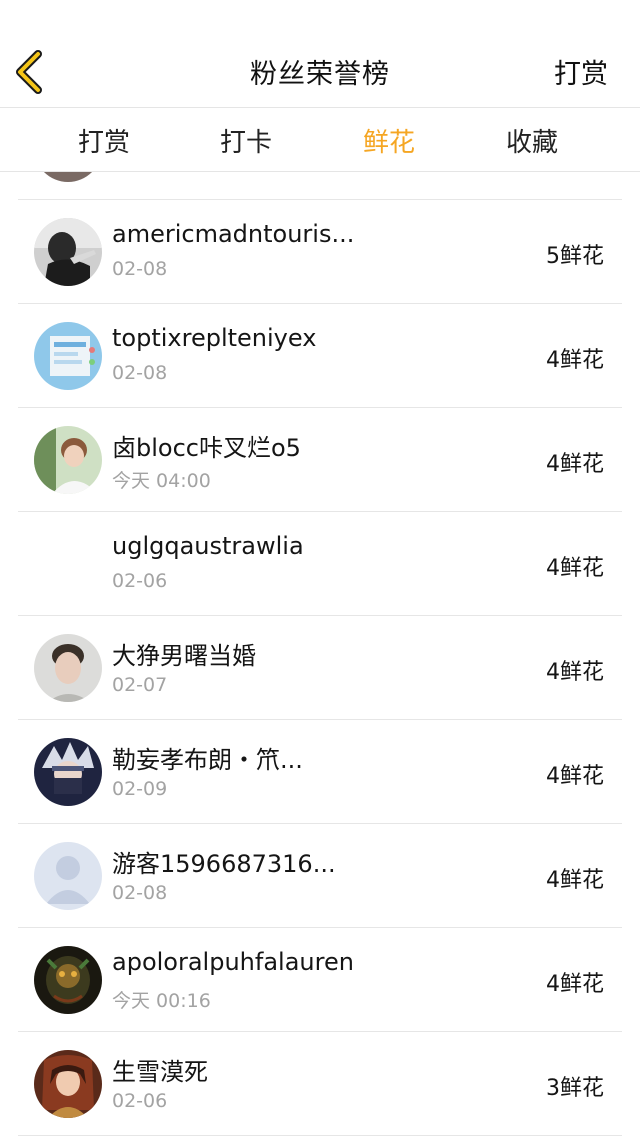 The image size is (640, 1139). Describe the element at coordinates (320, 54) in the screenshot. I see `navigation-bar: 粉丝荣誉榜 打赏` at that location.